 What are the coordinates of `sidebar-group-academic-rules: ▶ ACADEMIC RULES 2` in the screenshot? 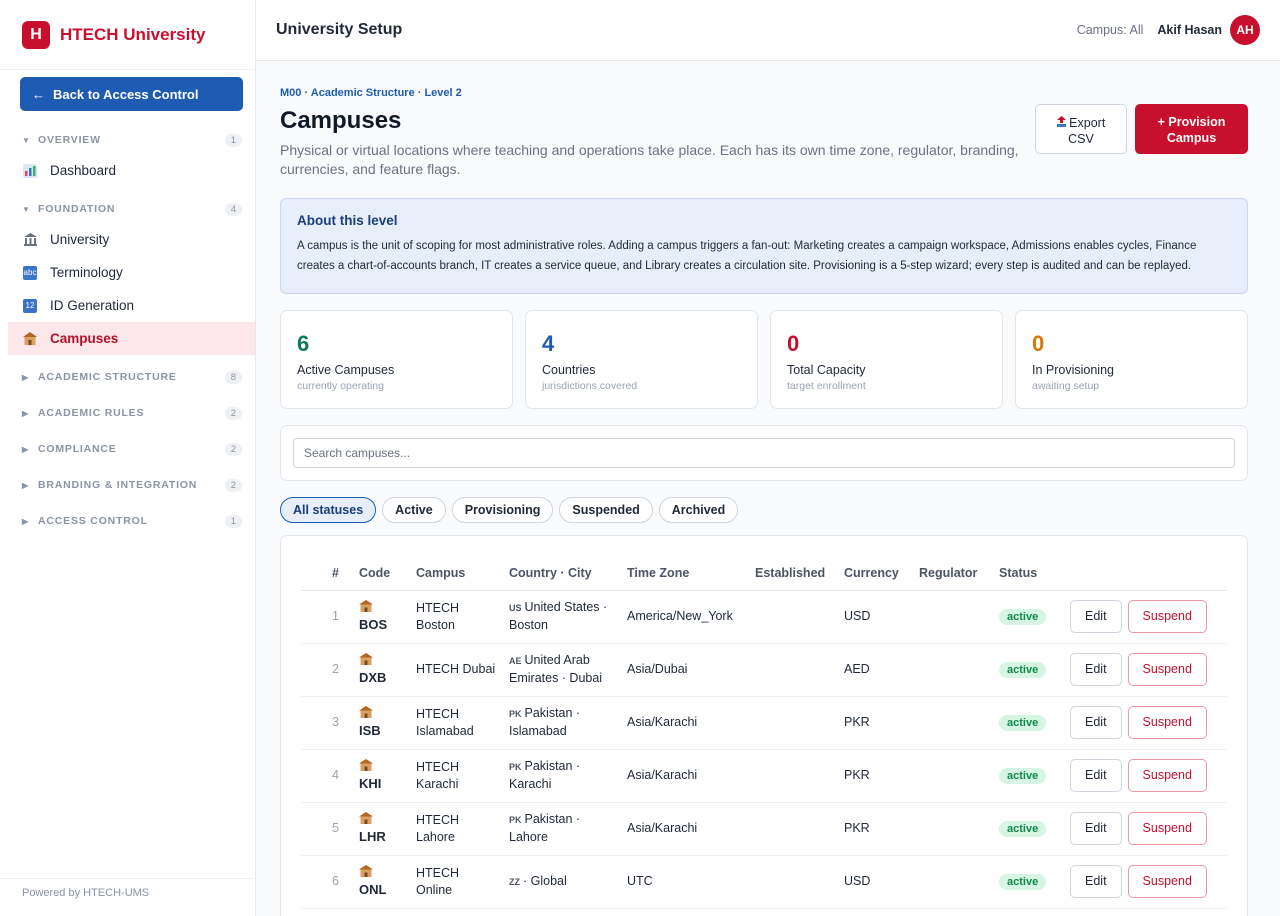 It's located at (132, 413).